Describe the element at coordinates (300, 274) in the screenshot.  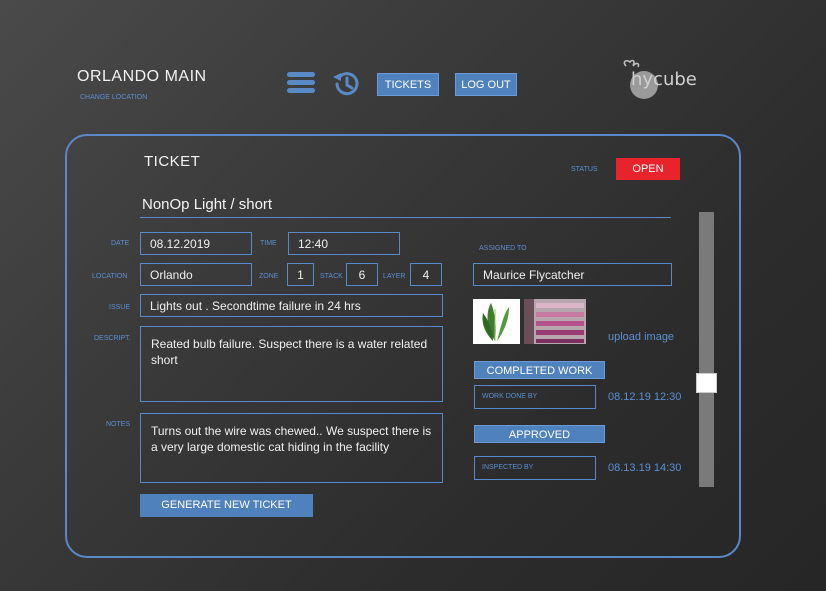
I see `zone-field: 1` at that location.